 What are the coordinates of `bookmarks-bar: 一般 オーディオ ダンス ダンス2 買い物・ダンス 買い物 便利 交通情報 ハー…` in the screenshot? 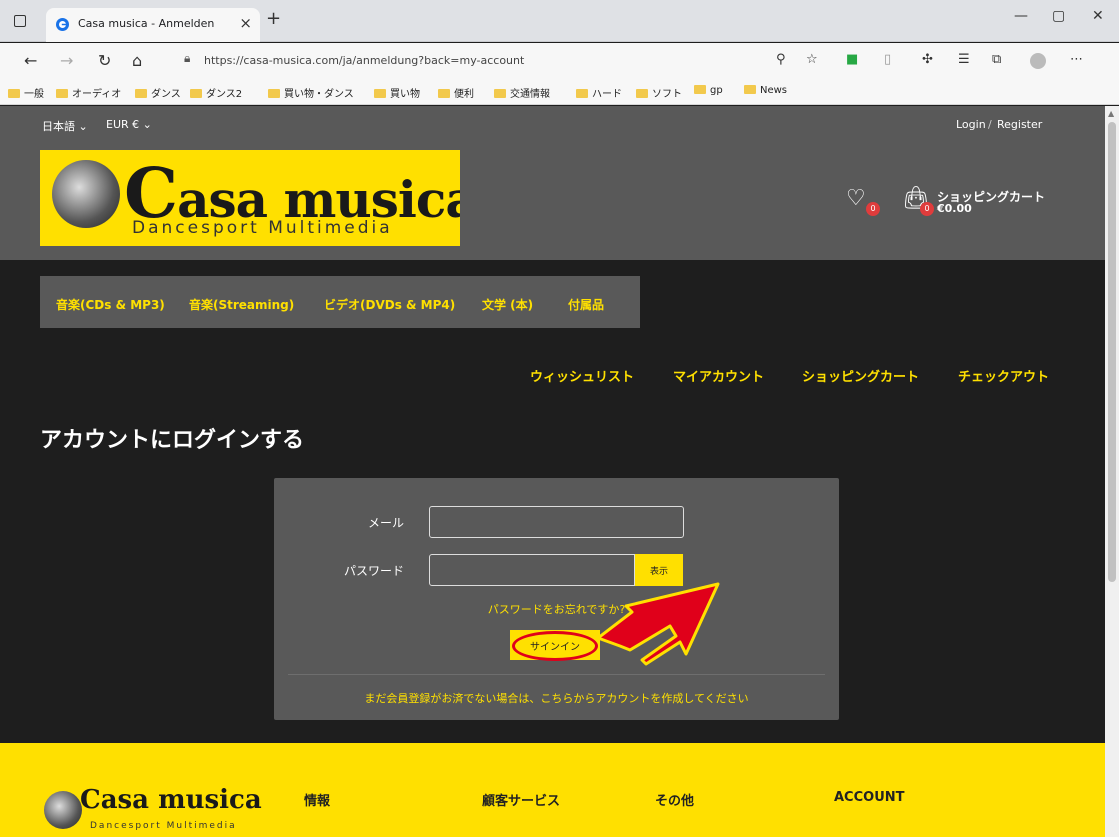 It's located at (559, 92).